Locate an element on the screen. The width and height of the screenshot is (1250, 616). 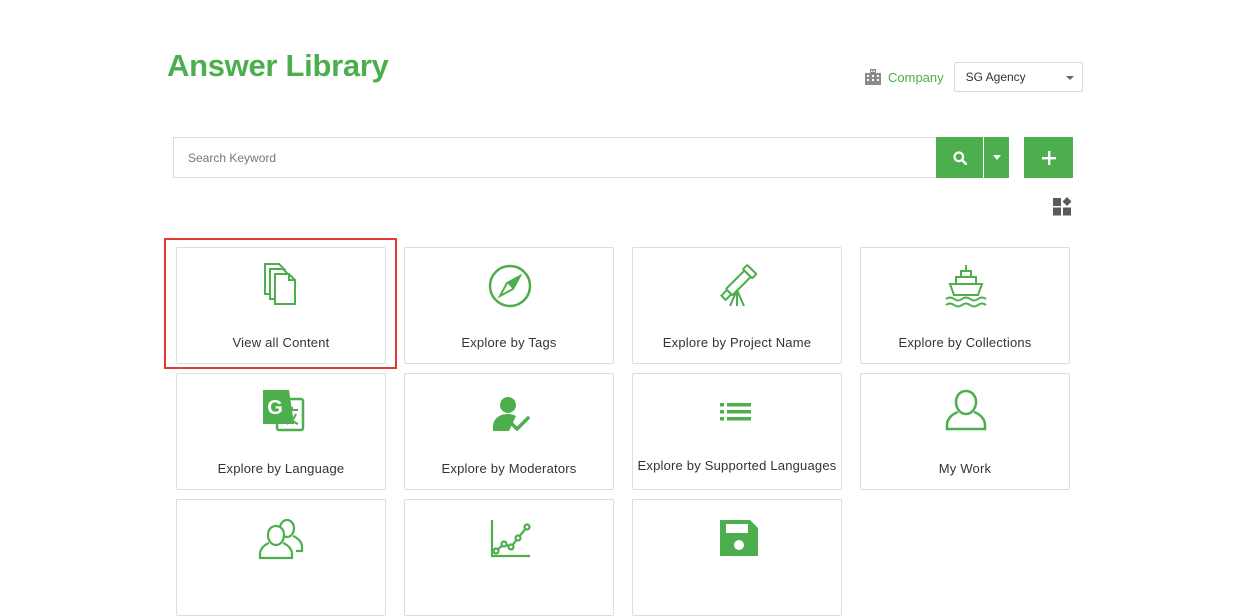
plus-icon is located at coordinates (1048, 157).